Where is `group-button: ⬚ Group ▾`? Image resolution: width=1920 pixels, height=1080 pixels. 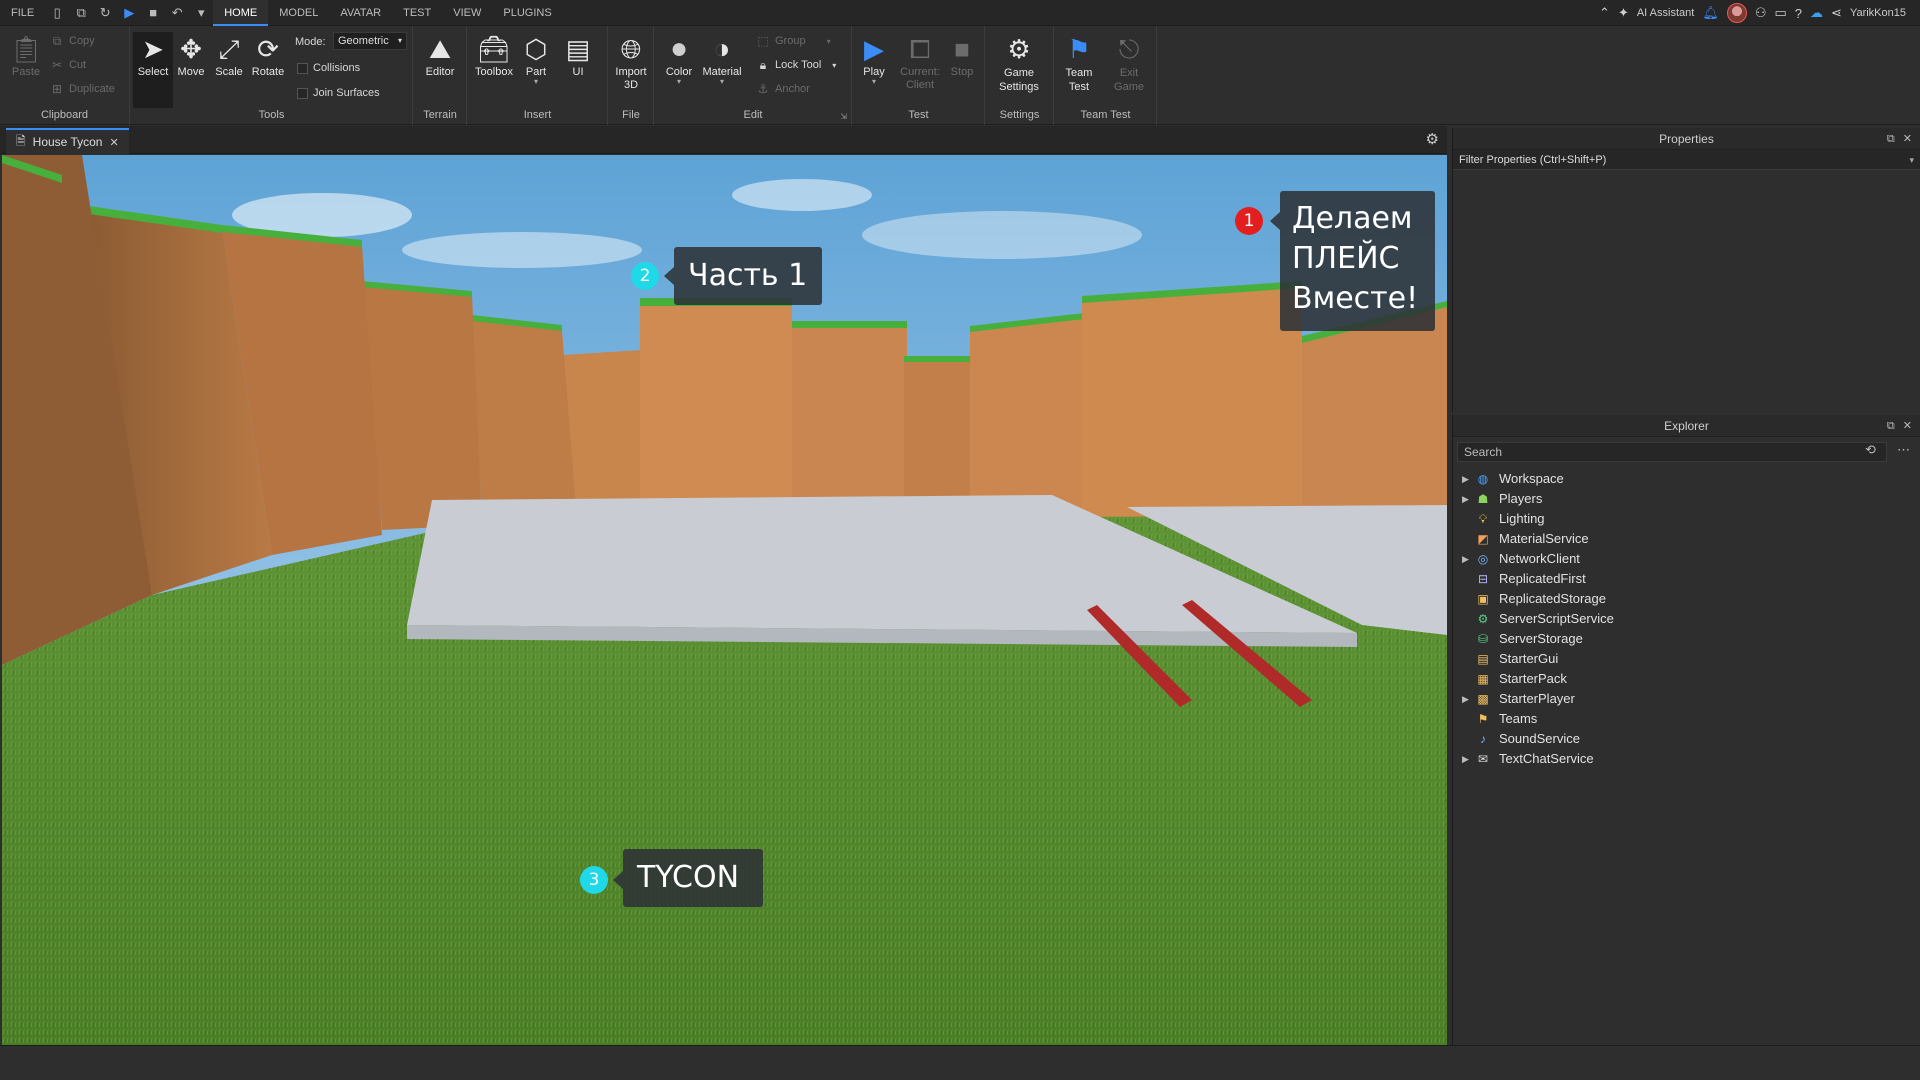
group-button: ⬚ Group ▾ is located at coordinates (793, 41).